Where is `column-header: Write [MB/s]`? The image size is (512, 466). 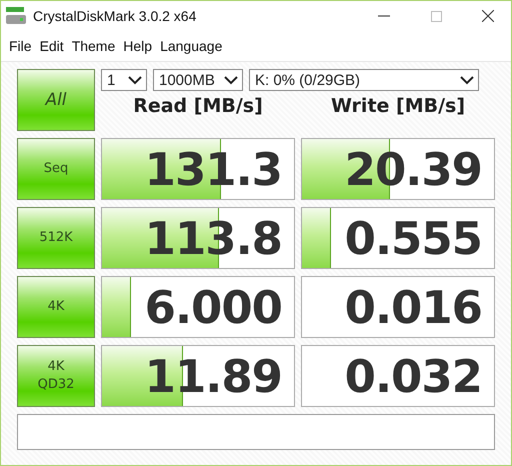 column-header: Write [MB/s] is located at coordinates (398, 106).